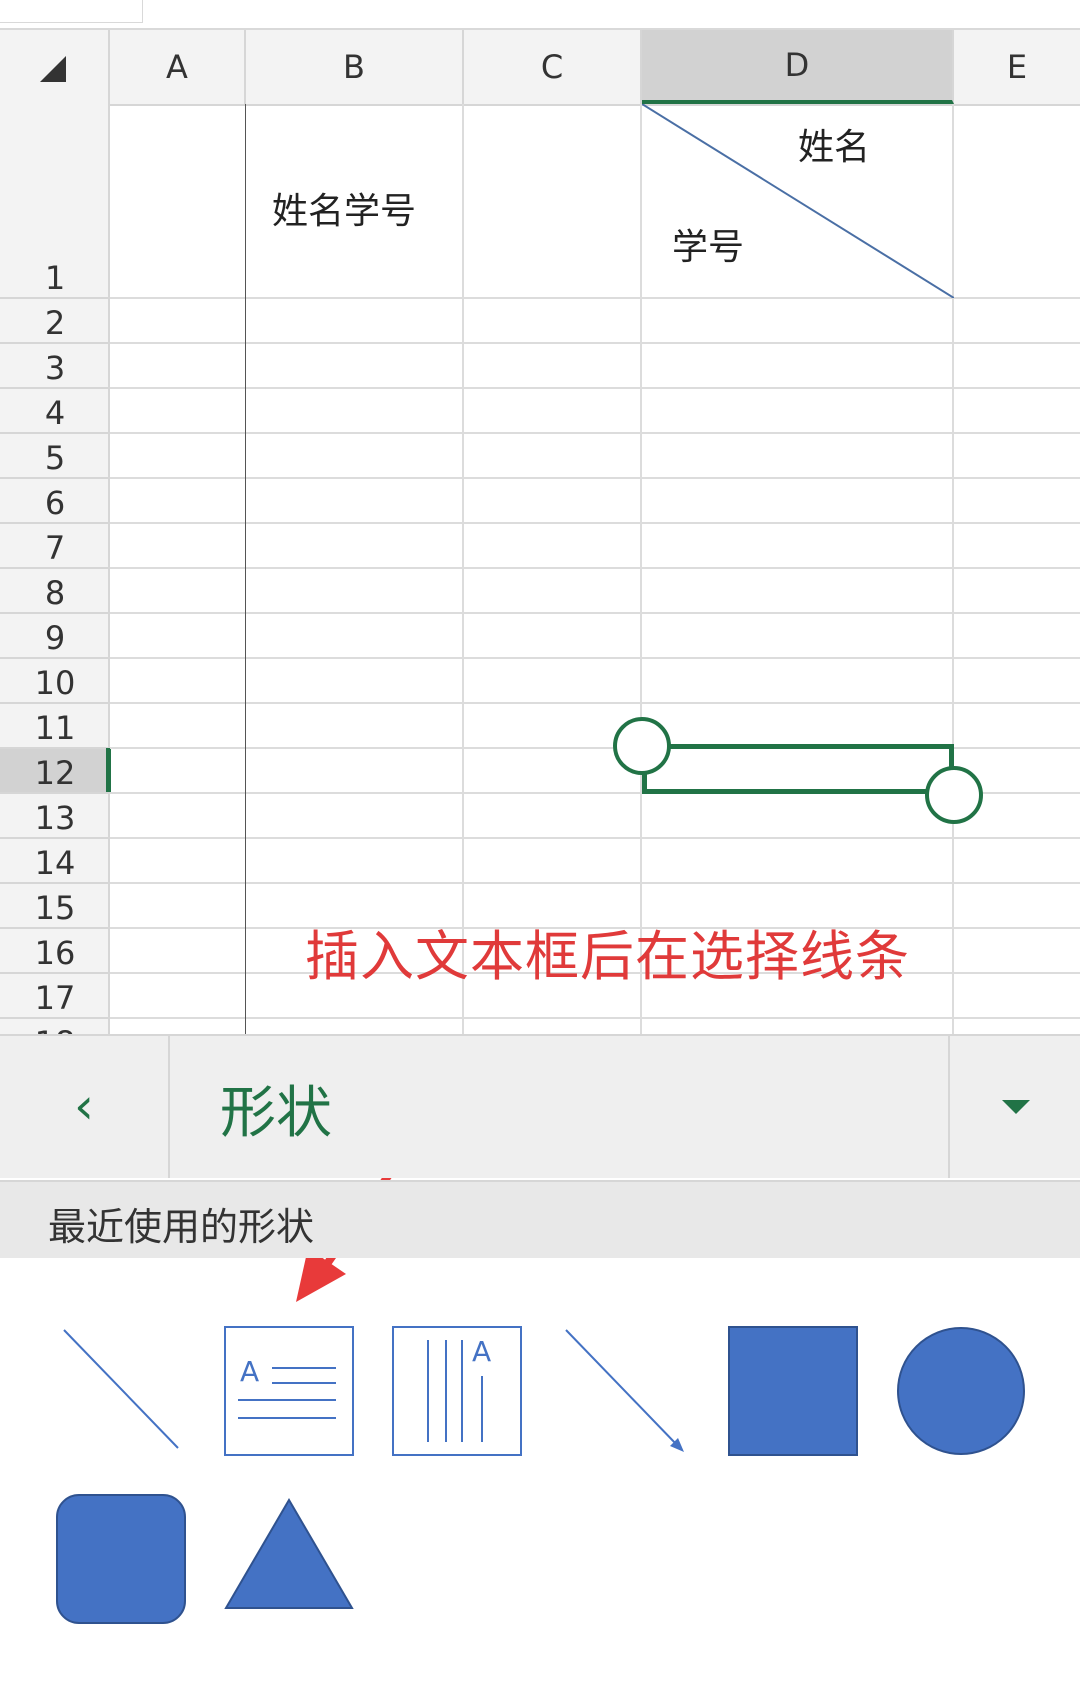 The image size is (1080, 1687). Describe the element at coordinates (54, 366) in the screenshot. I see `row-header-3: 3` at that location.